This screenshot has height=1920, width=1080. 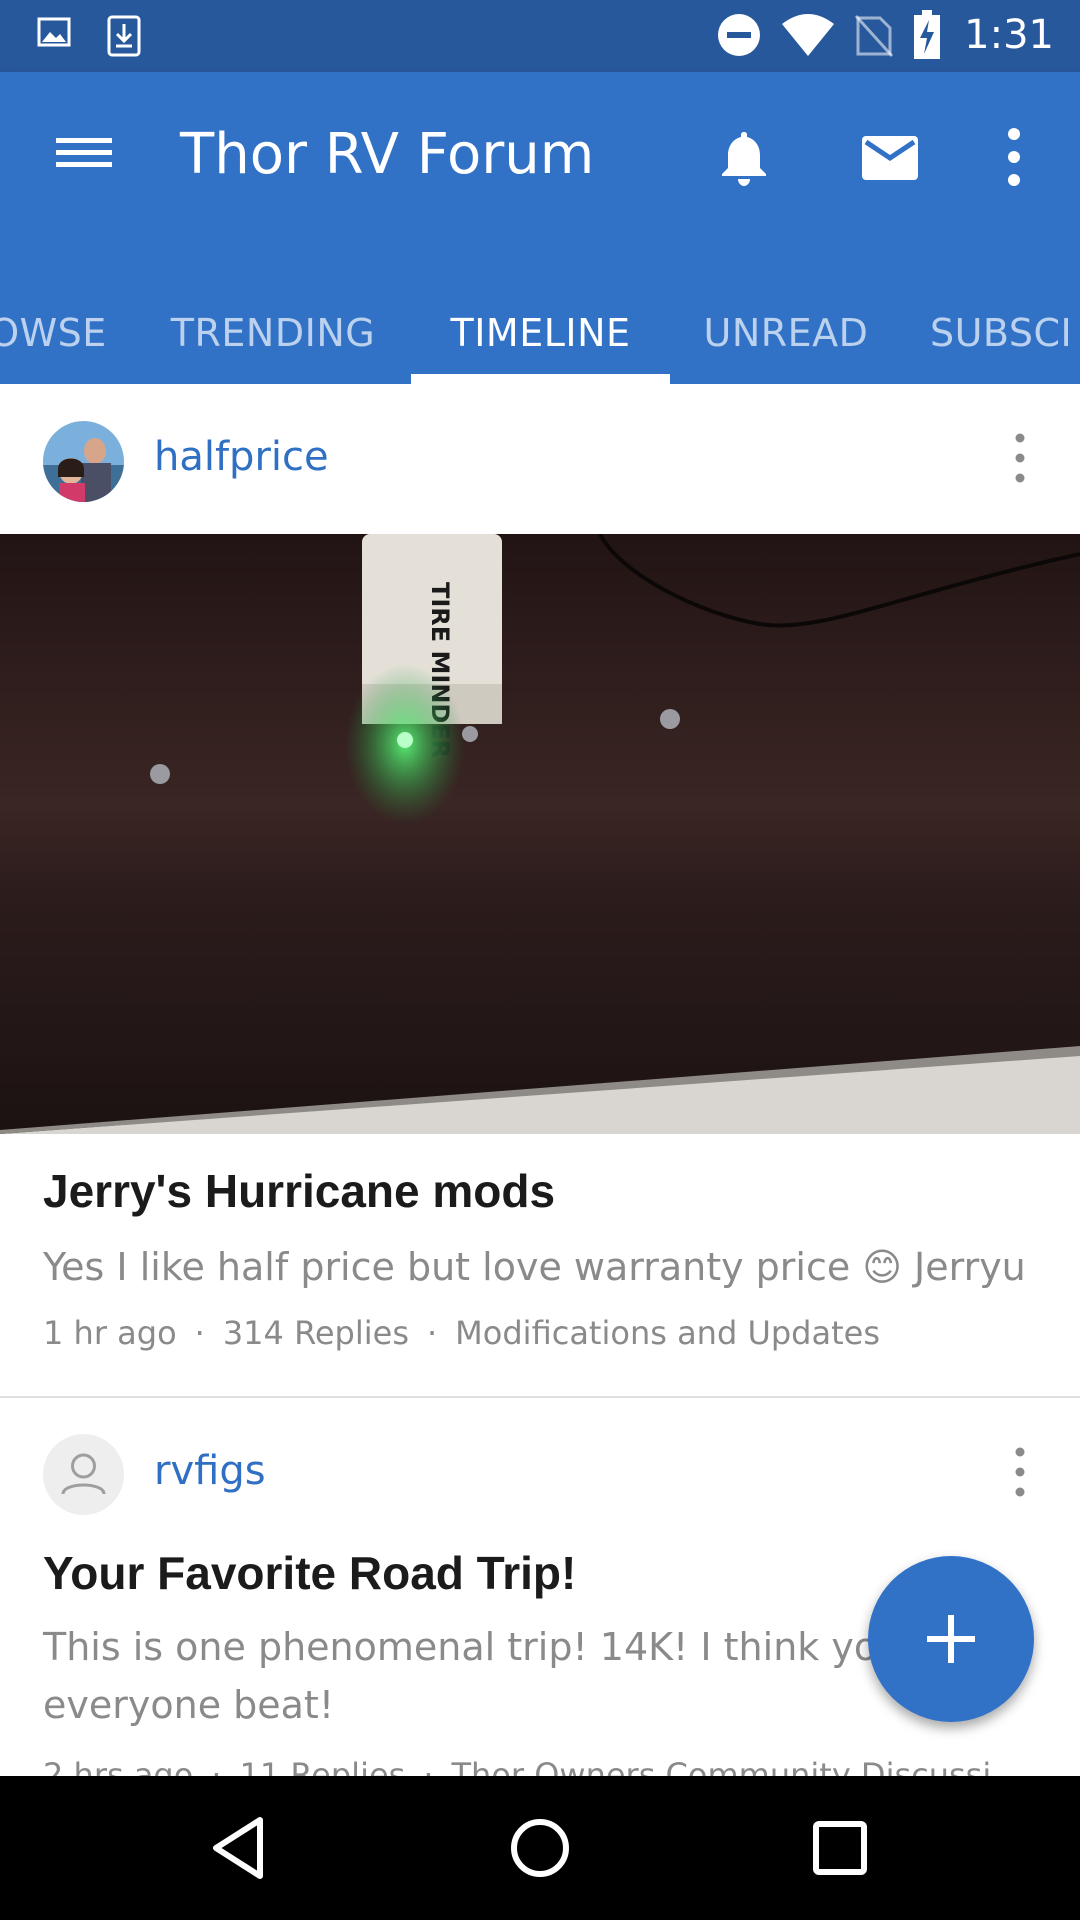 I want to click on post-author: halfprice, so click(x=241, y=457).